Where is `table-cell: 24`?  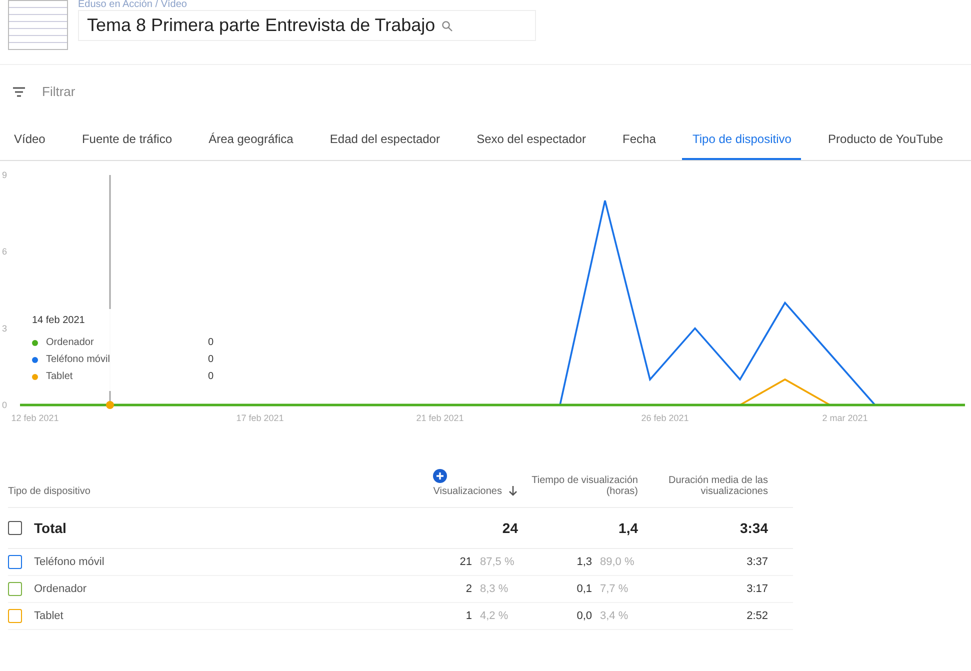 table-cell: 24 is located at coordinates (510, 528).